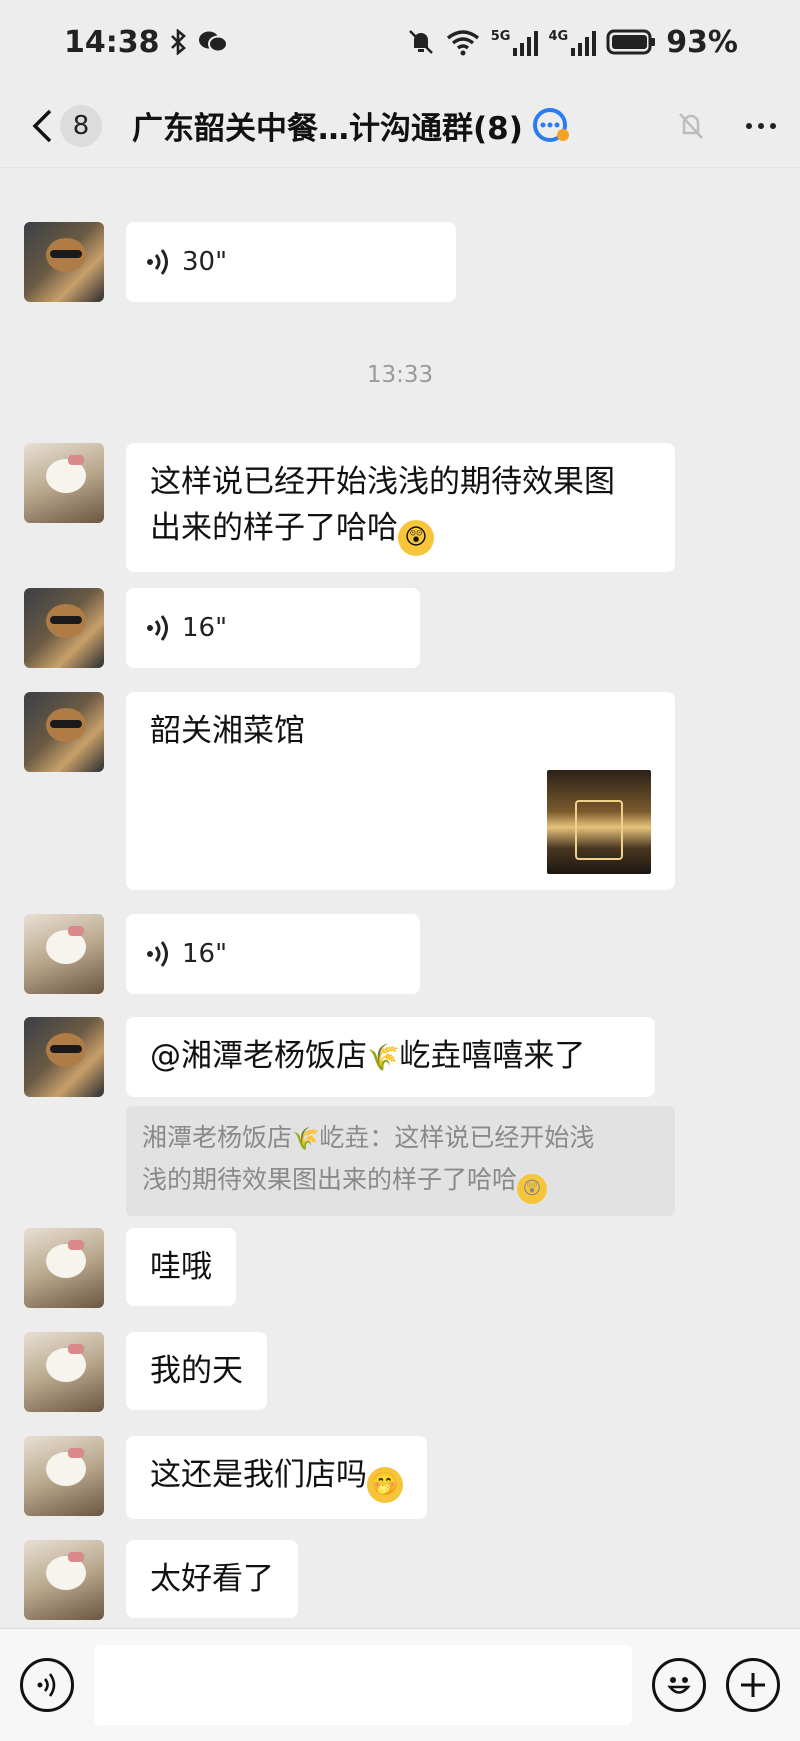 The image size is (800, 1741). I want to click on message-text: 这还是我们店吗, so click(258, 1475).